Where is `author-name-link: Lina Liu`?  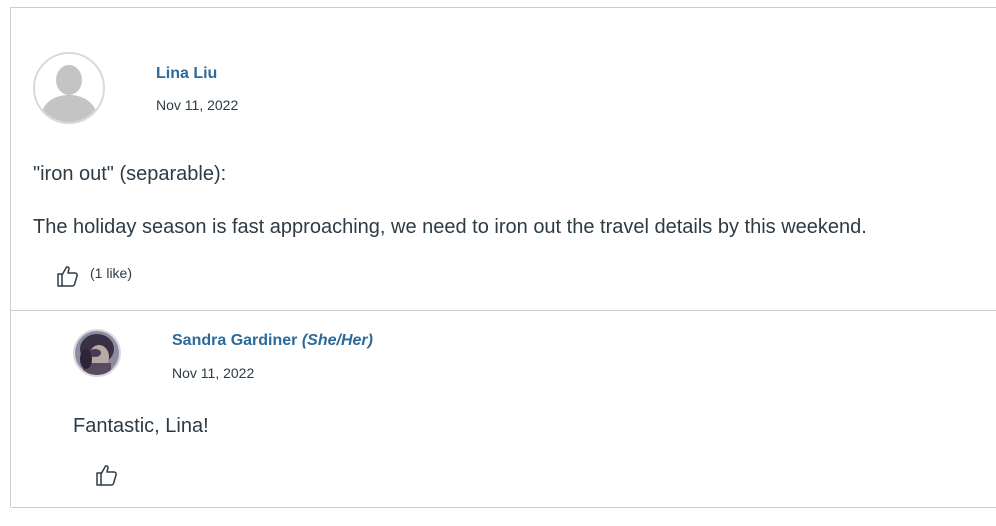 author-name-link: Lina Liu is located at coordinates (186, 74).